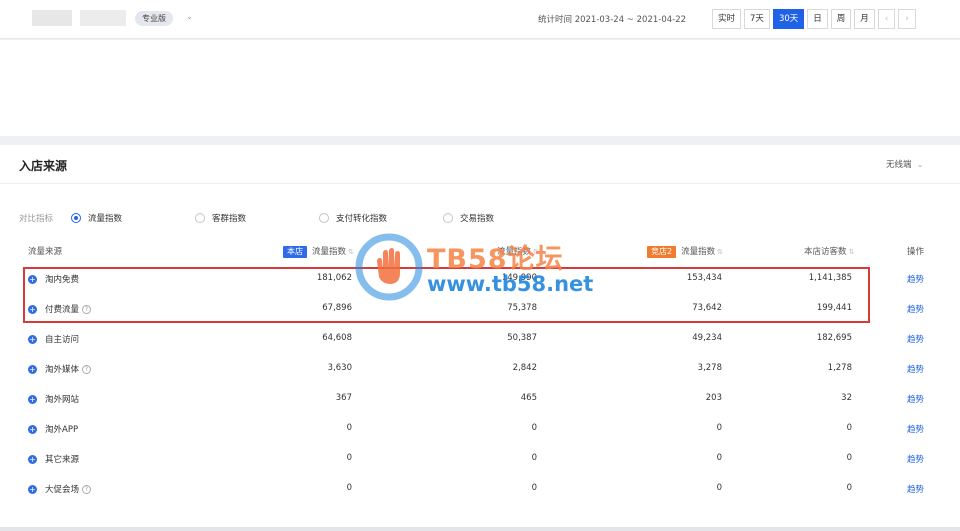  Describe the element at coordinates (907, 19) in the screenshot. I see `chevron-right-icon: ›` at that location.